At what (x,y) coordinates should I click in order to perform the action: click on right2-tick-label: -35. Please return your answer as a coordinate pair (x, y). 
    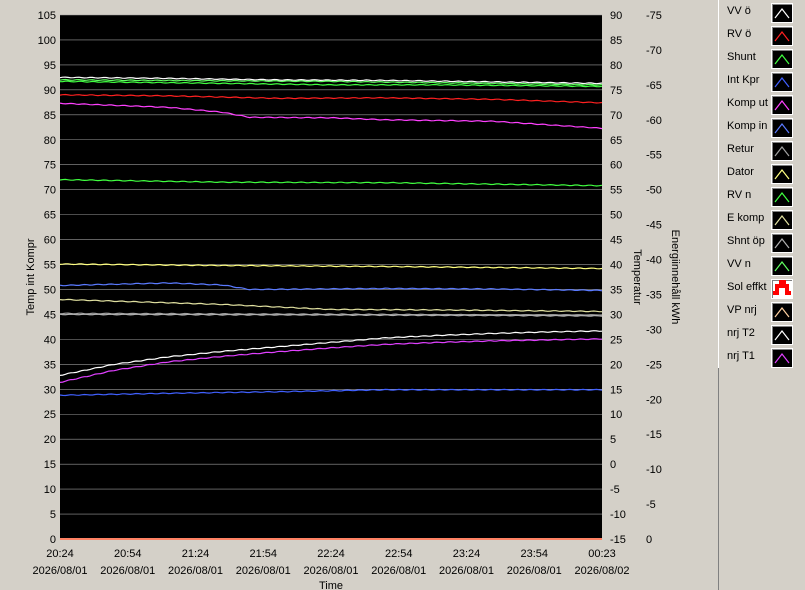
    Looking at the image, I should click on (654, 295).